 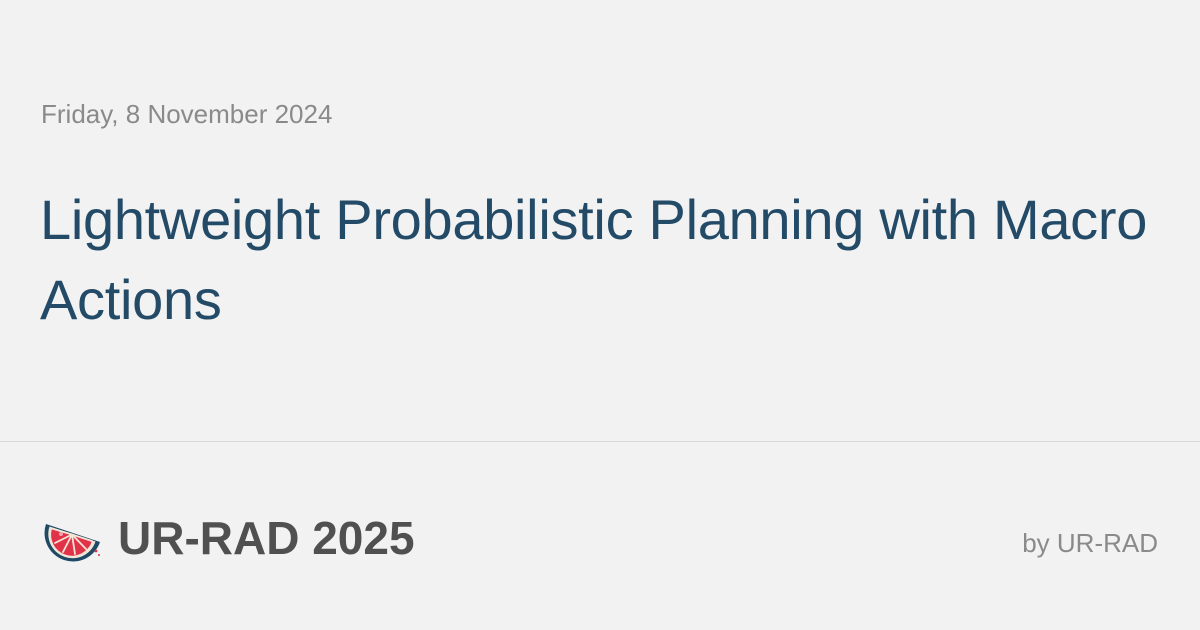 What do you see at coordinates (266, 538) in the screenshot?
I see `site-name: UR-RAD 2025` at bounding box center [266, 538].